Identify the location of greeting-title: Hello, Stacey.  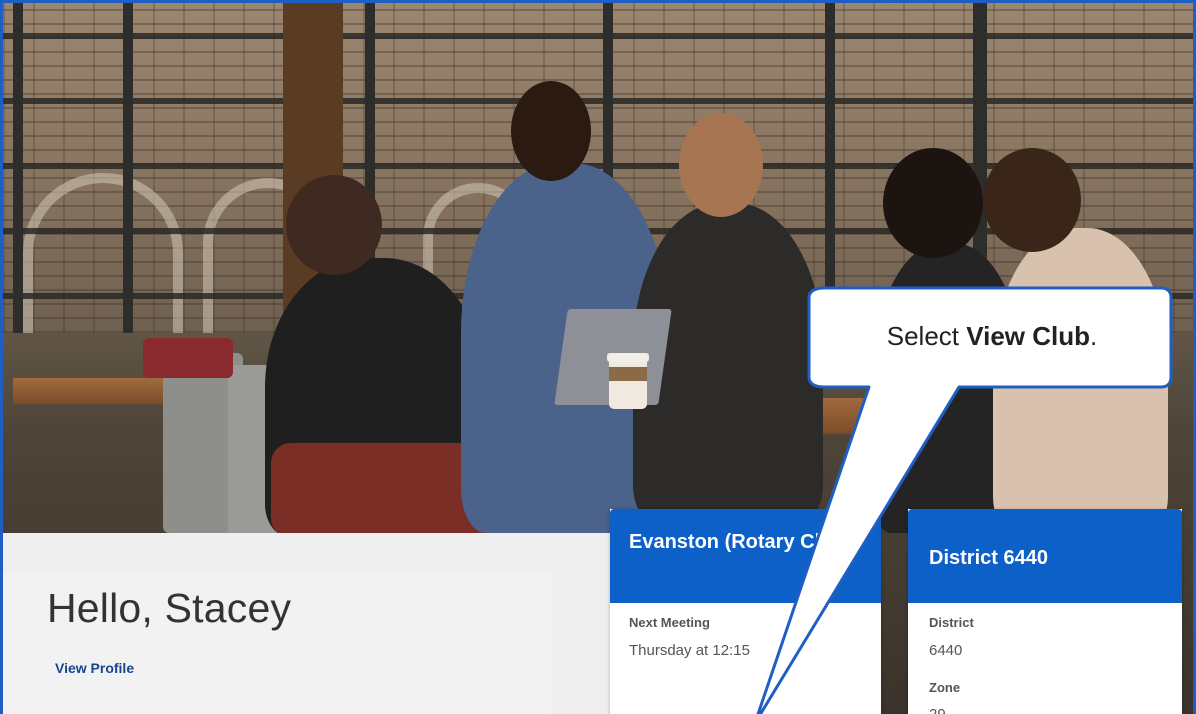
(169, 608).